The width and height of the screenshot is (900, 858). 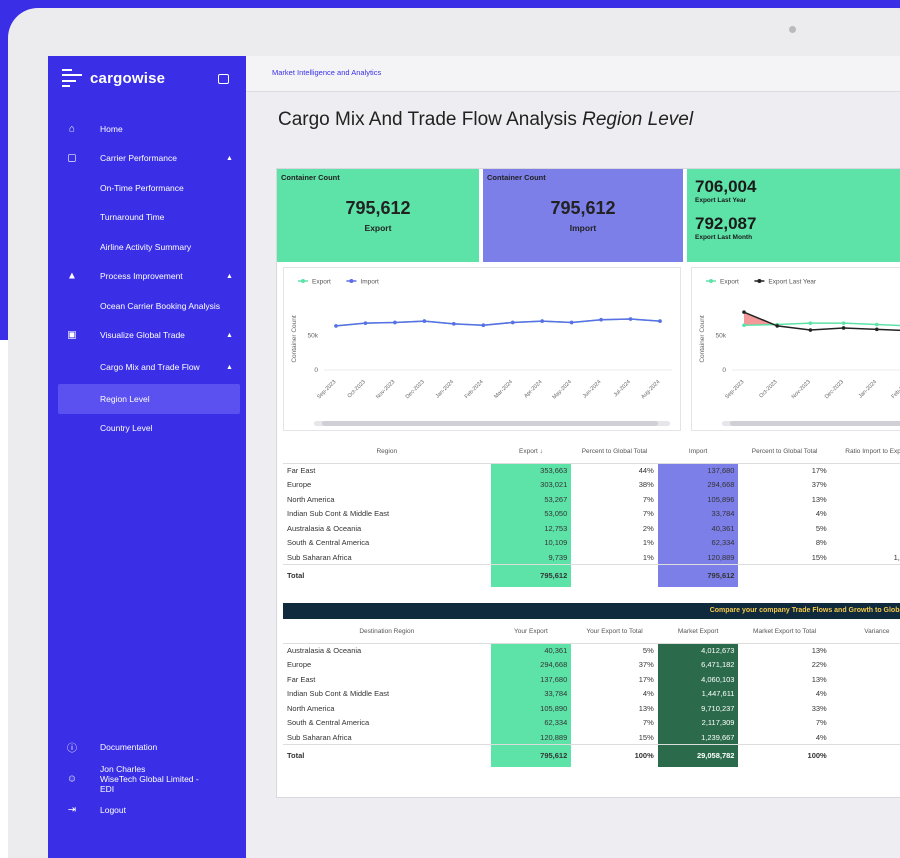 What do you see at coordinates (784, 632) in the screenshot?
I see `column-header: Market Export to Total` at bounding box center [784, 632].